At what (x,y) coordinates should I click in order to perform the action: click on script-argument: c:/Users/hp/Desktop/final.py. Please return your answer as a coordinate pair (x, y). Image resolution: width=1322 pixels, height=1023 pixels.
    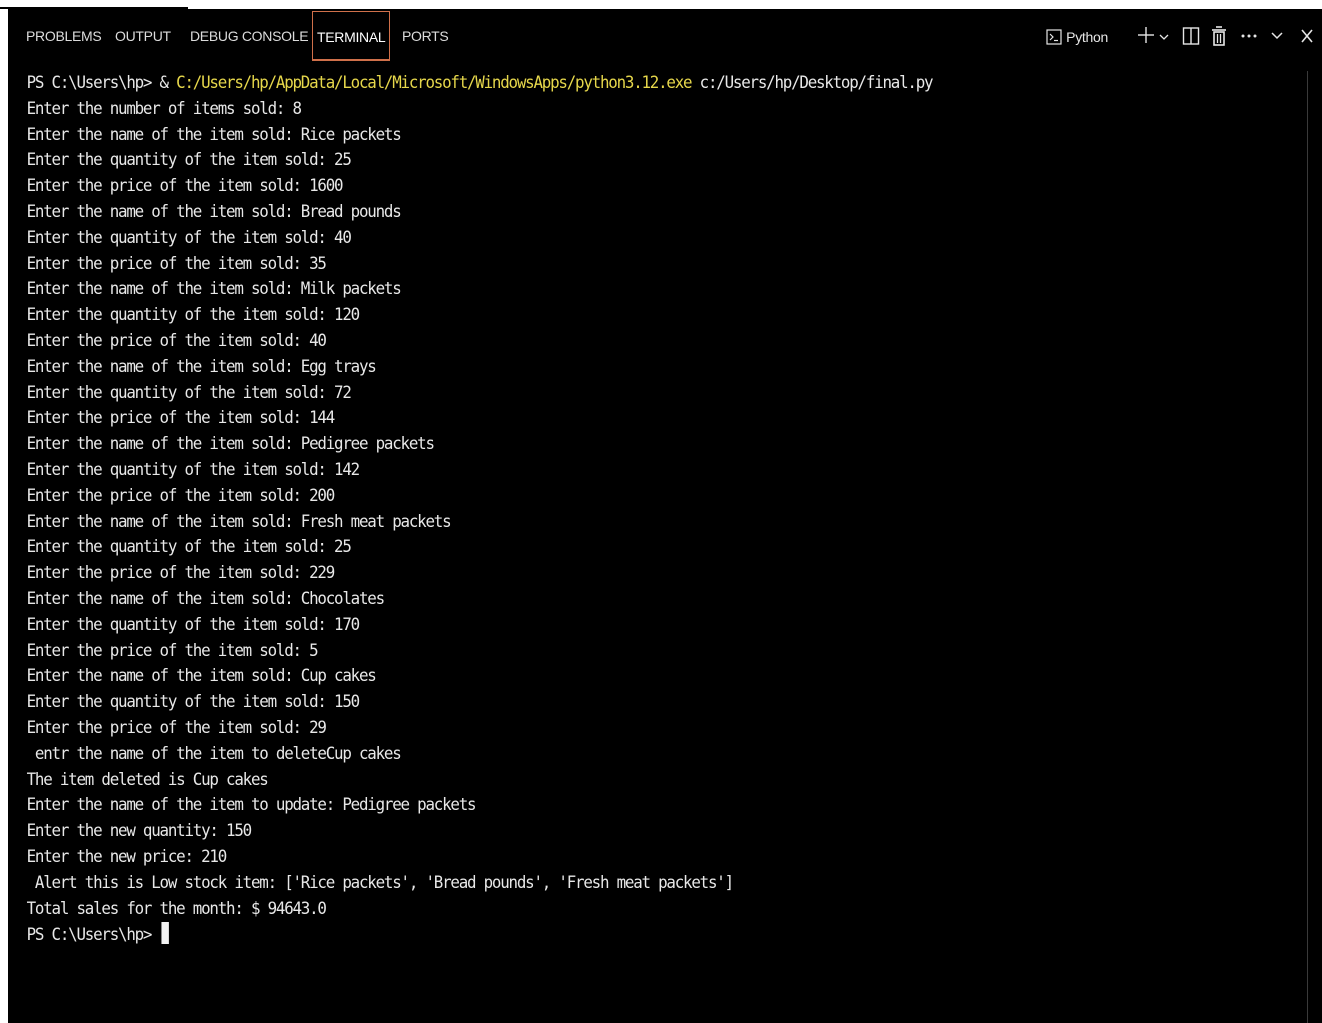
    Looking at the image, I should click on (812, 83).